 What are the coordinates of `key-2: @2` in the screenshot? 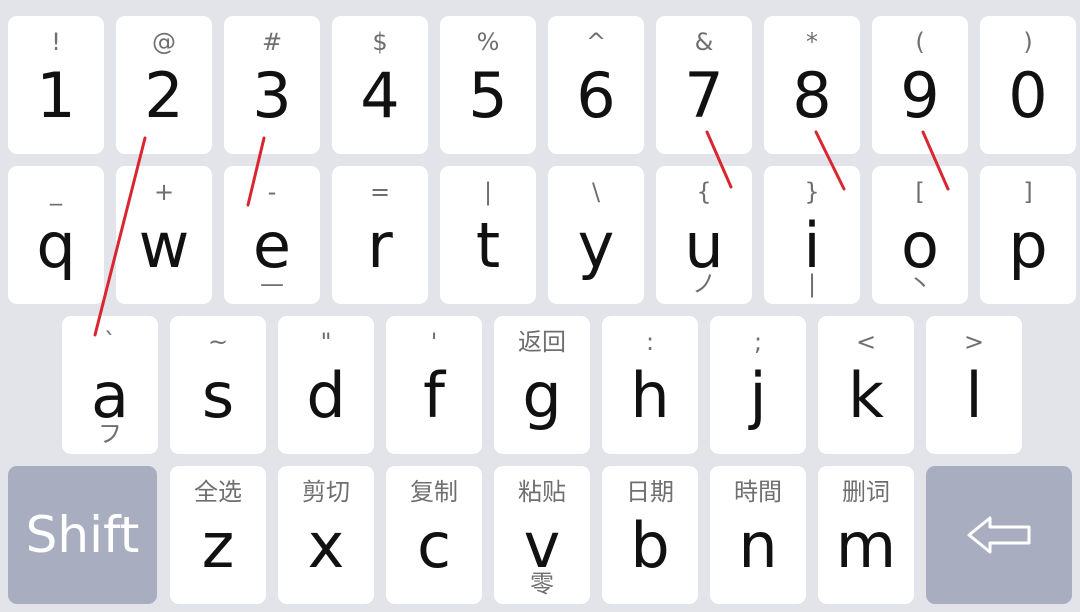 It's located at (164, 85).